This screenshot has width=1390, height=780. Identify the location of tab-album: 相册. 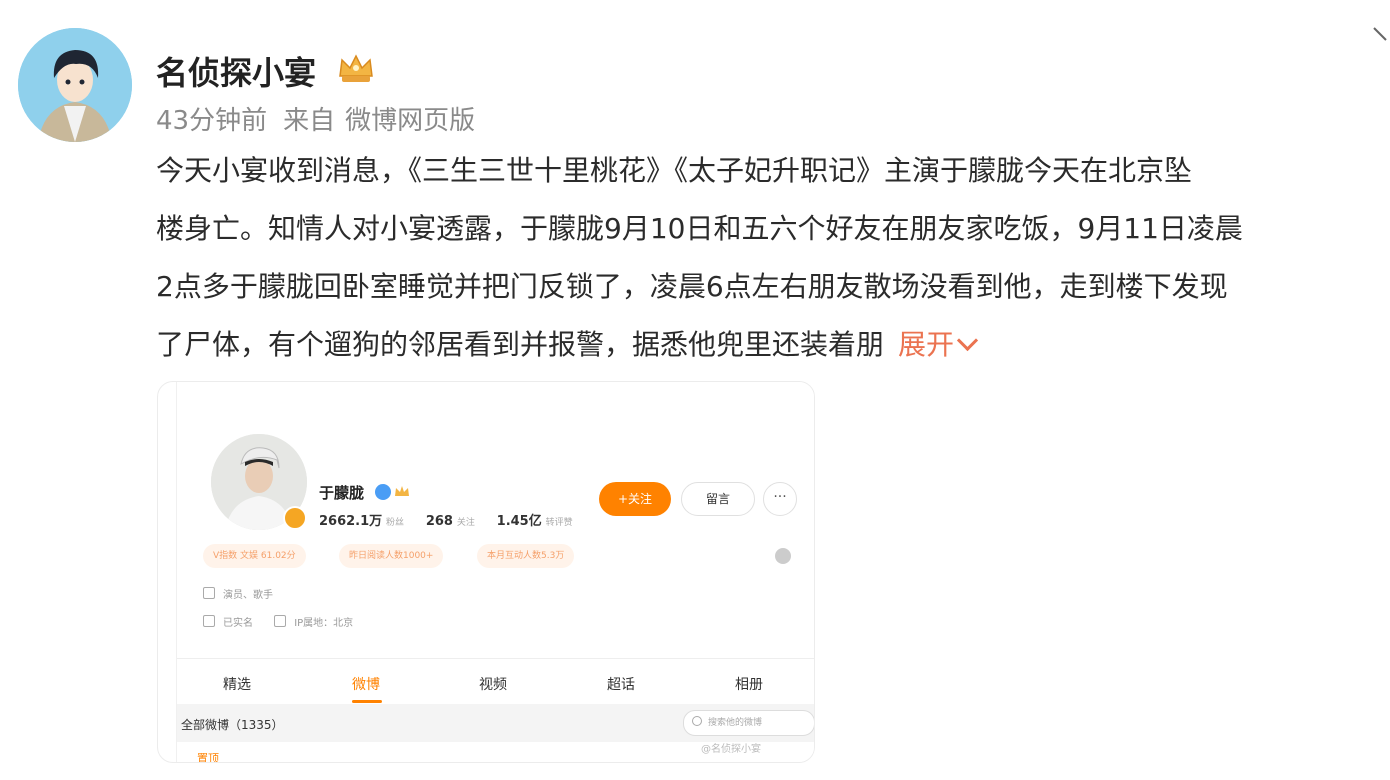
(749, 685).